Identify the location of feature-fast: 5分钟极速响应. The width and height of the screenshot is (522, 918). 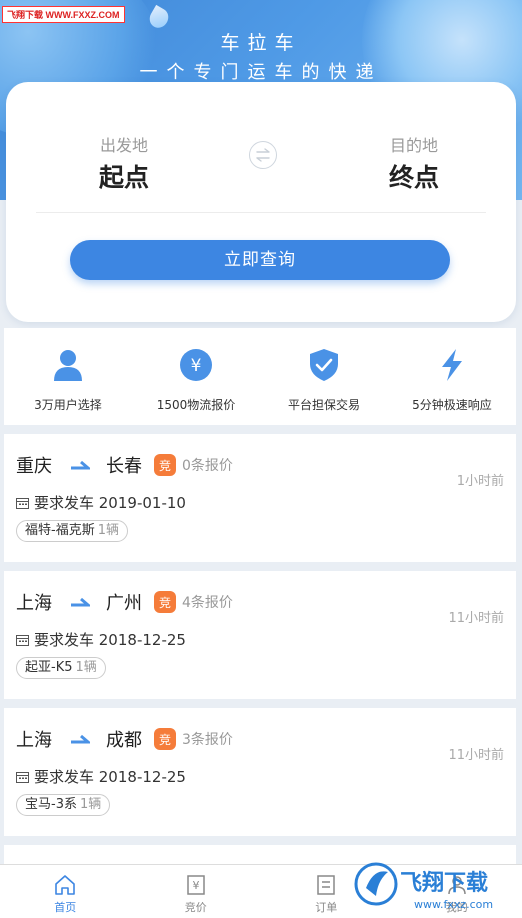
(452, 376).